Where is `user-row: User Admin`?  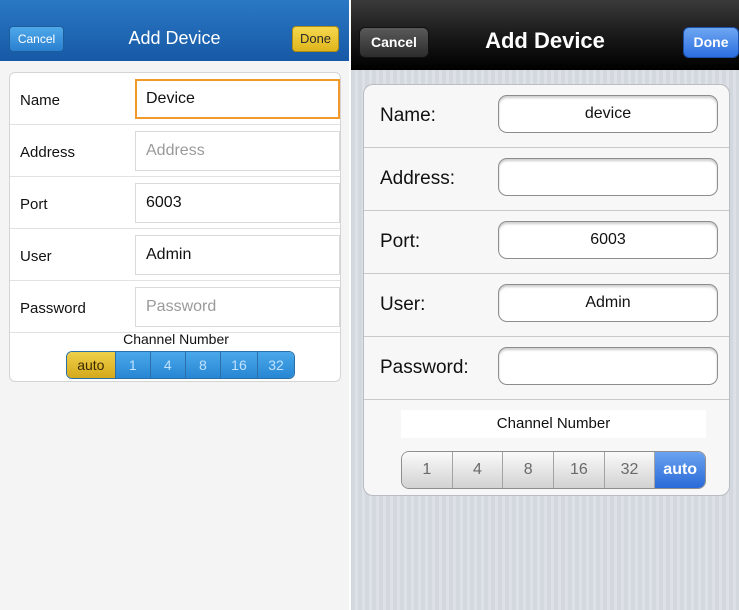 user-row: User Admin is located at coordinates (175, 255).